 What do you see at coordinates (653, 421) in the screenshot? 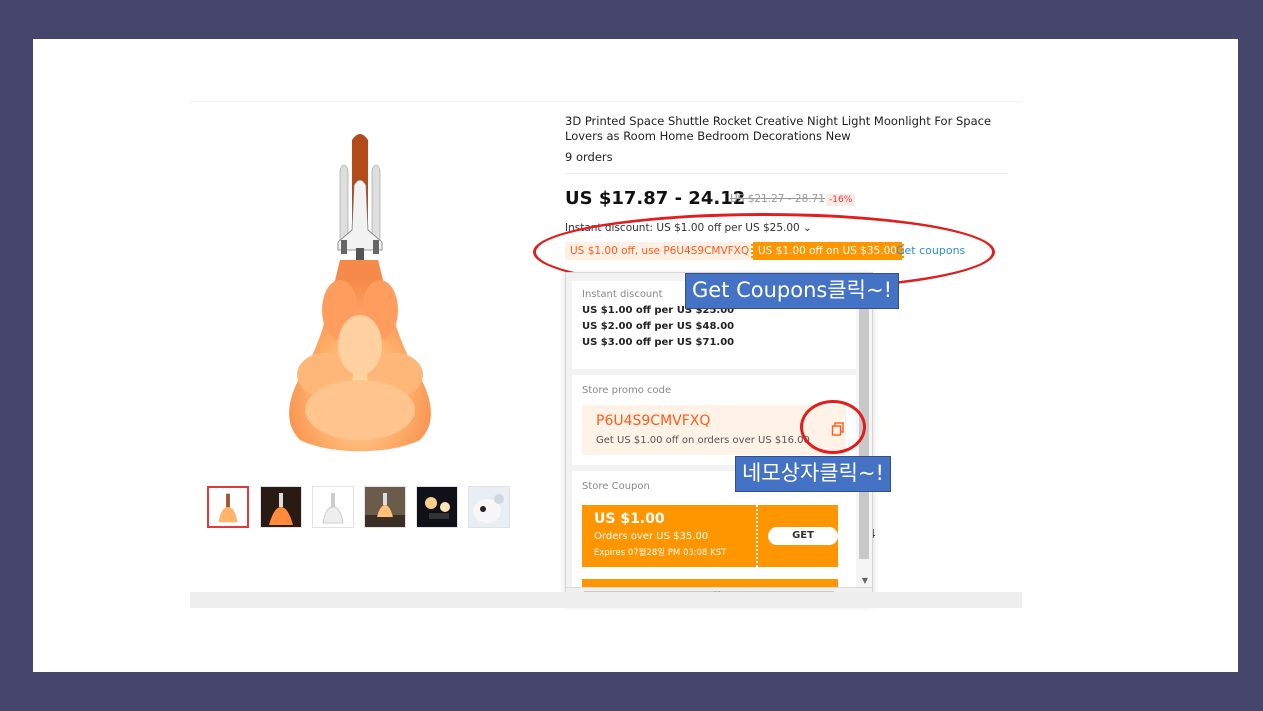
I see `promo-code: P6U4S9CMVFXQ` at bounding box center [653, 421].